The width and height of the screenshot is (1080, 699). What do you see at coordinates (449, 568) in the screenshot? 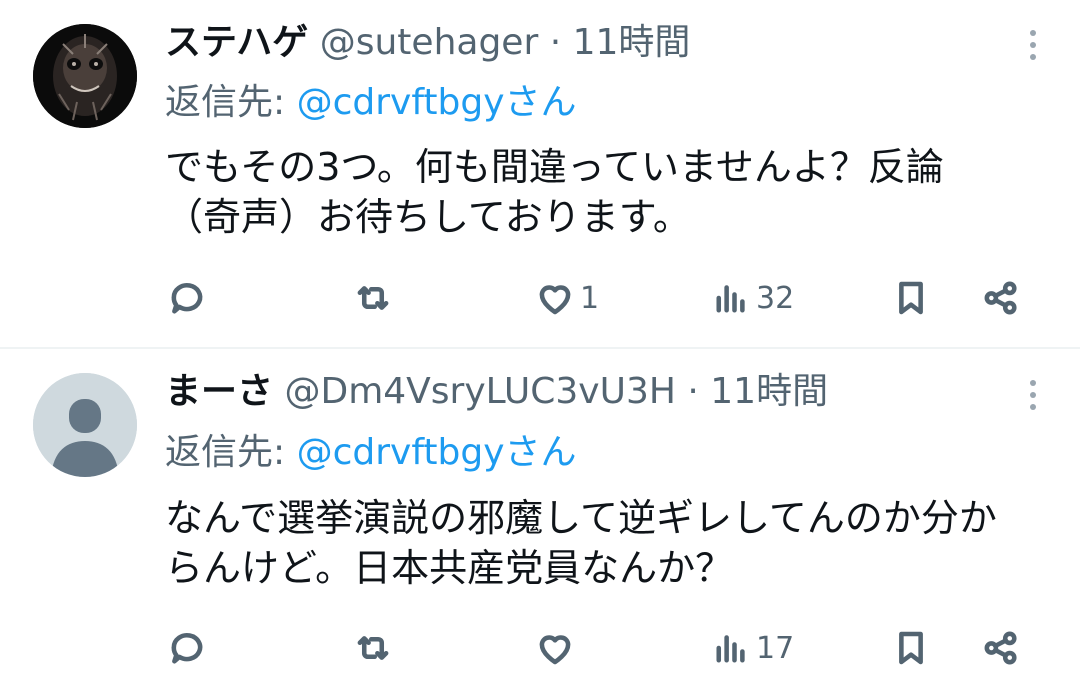
I see `tweet-text-line: らんけど。日本共産党員なんか？` at bounding box center [449, 568].